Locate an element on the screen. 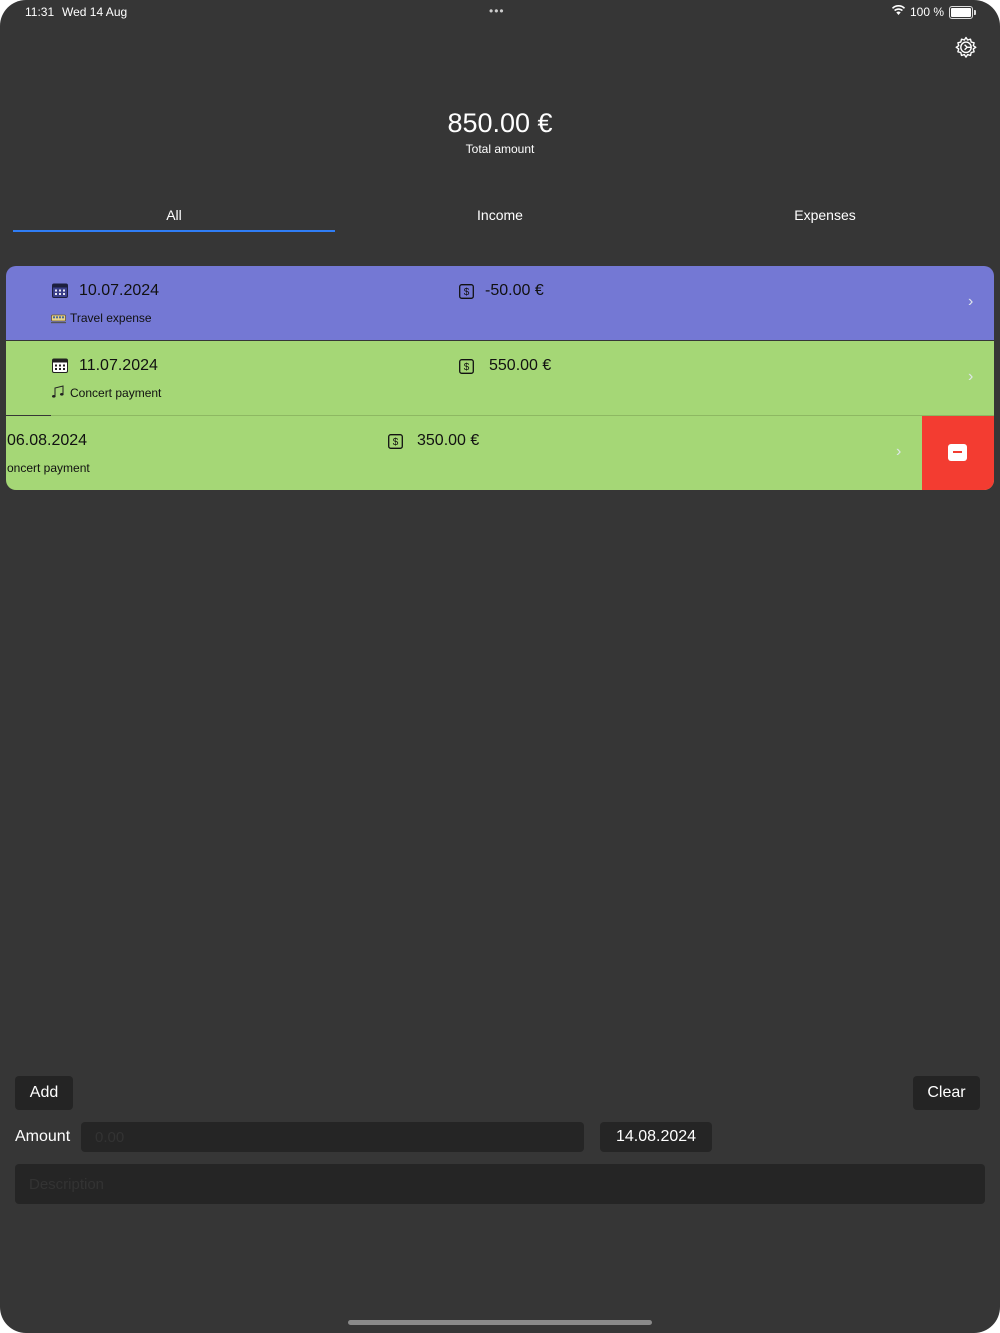 This screenshot has height=1333, width=1000. delete-button is located at coordinates (958, 453).